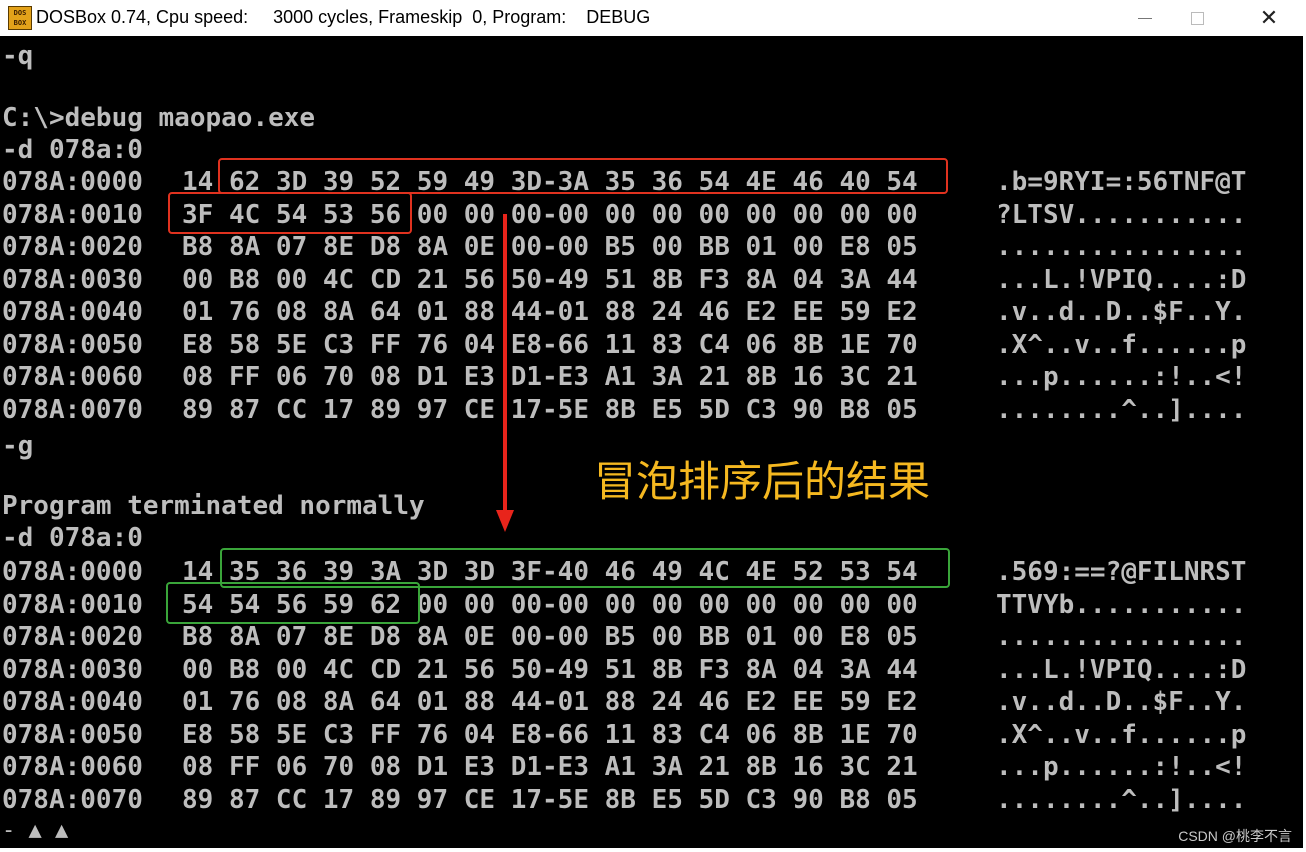 The height and width of the screenshot is (852, 1306). What do you see at coordinates (18, 446) in the screenshot?
I see `console-line: -g` at bounding box center [18, 446].